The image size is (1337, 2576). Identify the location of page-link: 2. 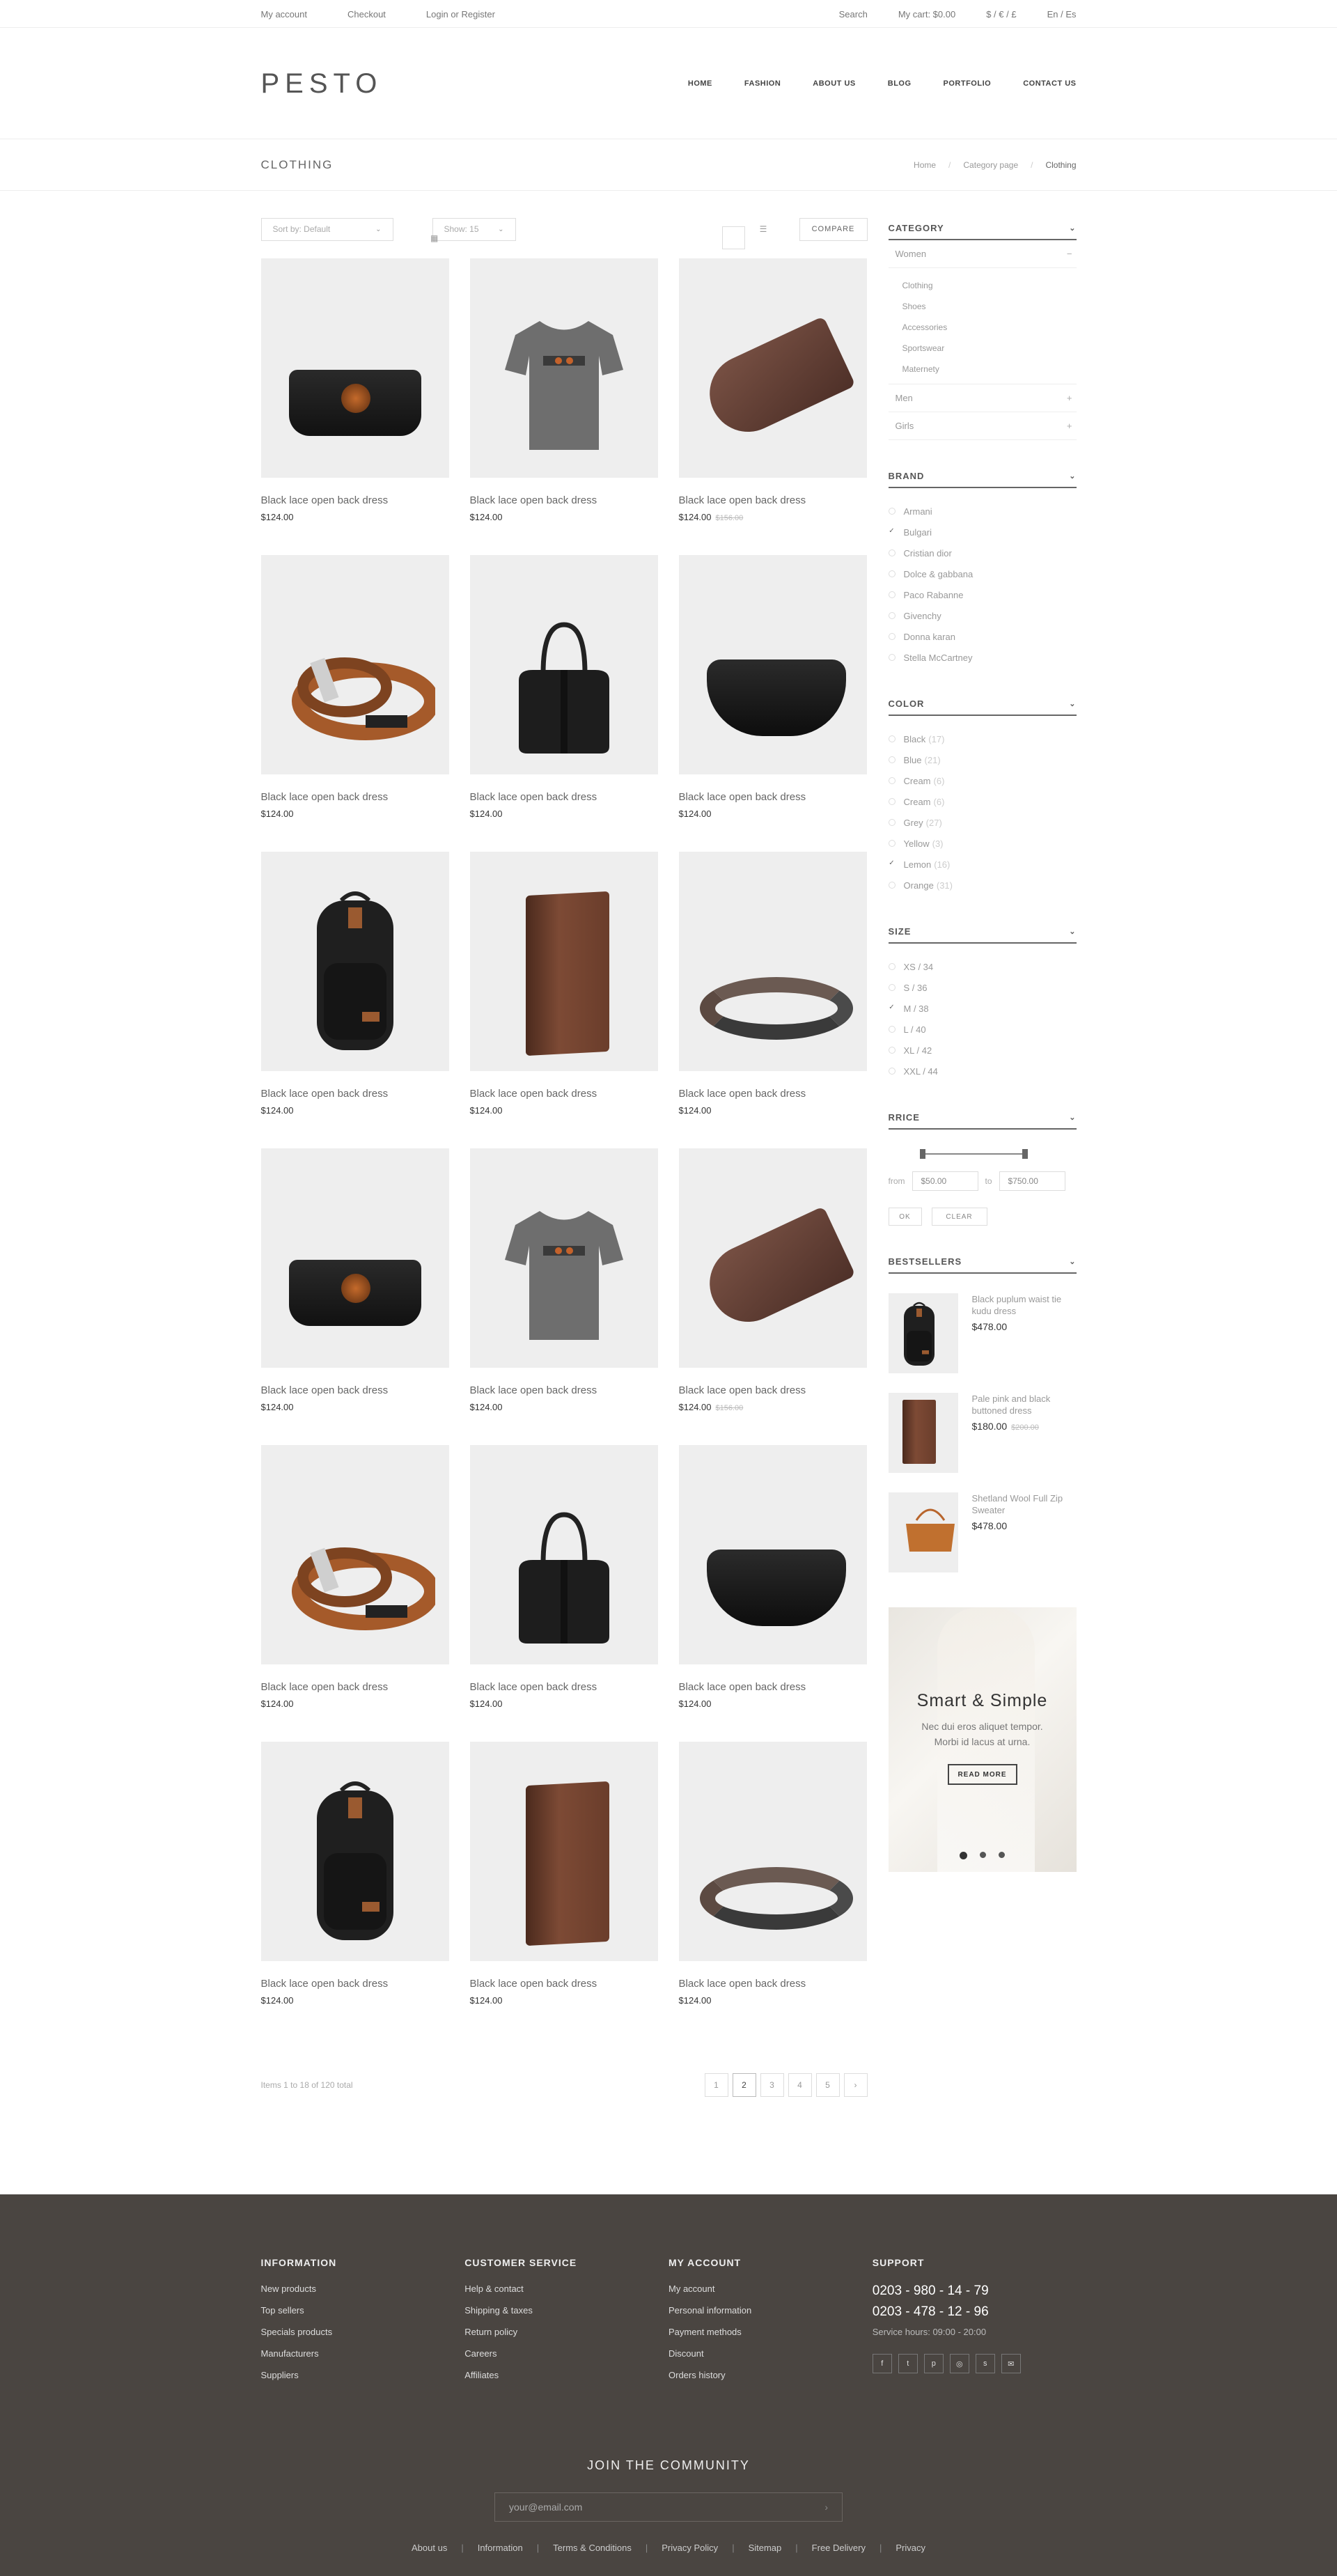
(744, 2085).